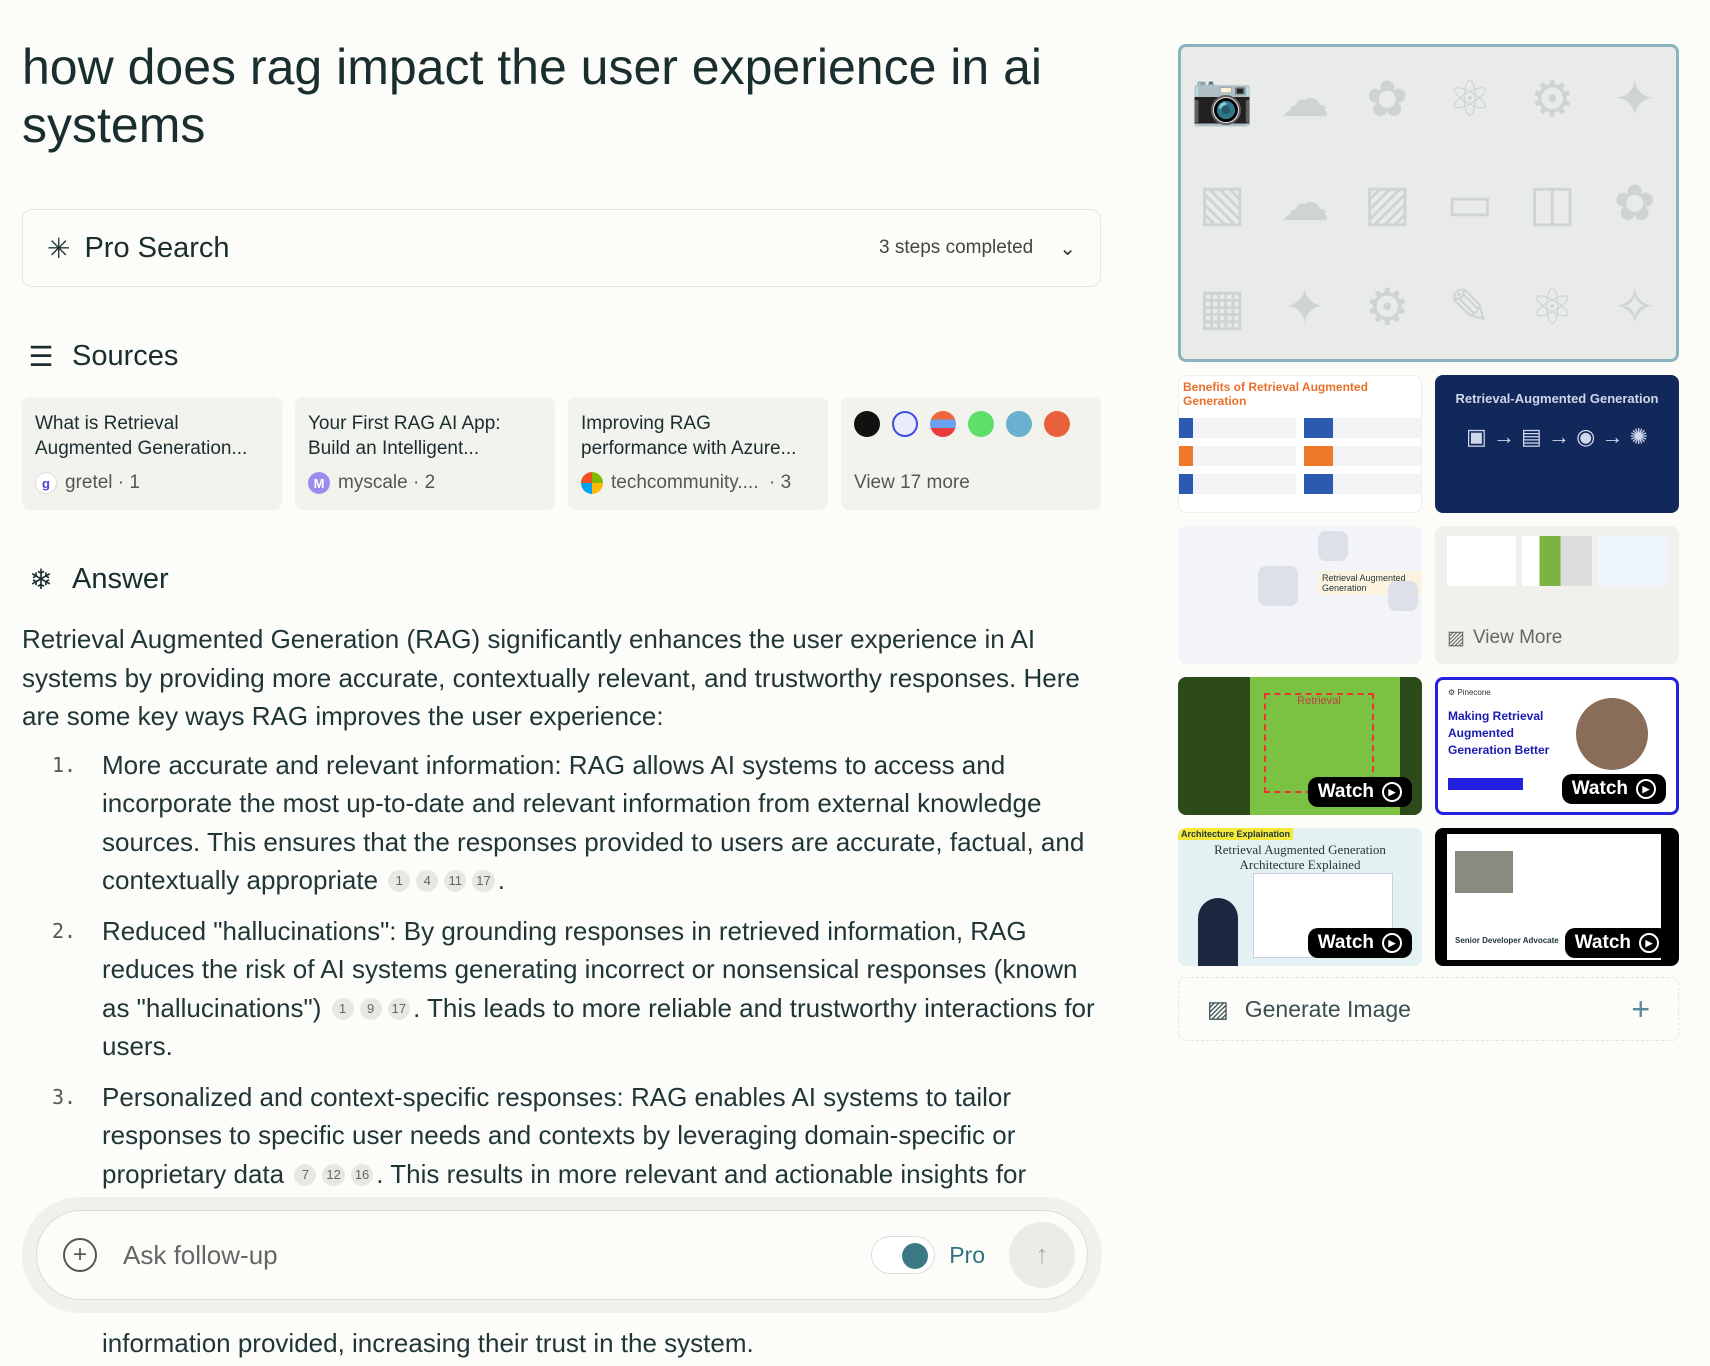  Describe the element at coordinates (305, 1174) in the screenshot. I see `citation: 7` at that location.